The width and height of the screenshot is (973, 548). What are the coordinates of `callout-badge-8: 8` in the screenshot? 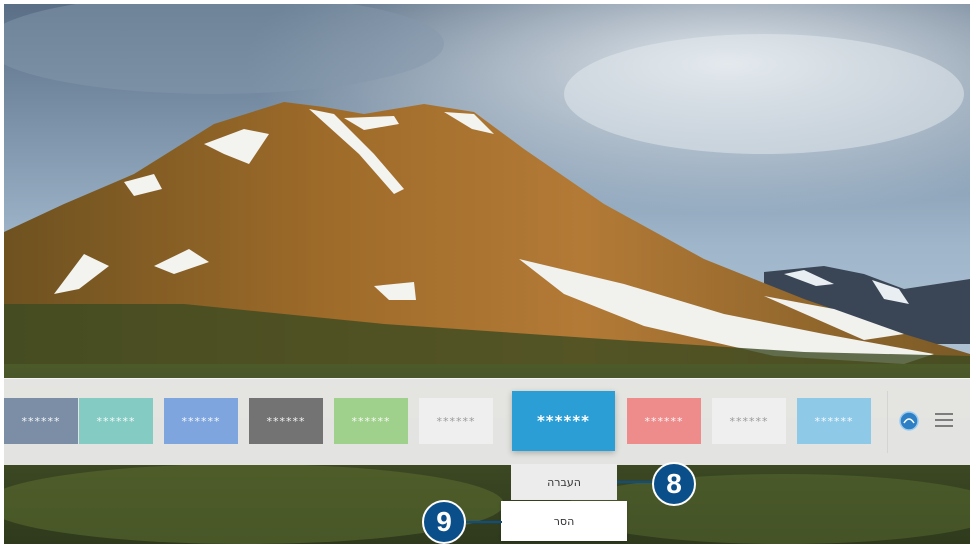 It's located at (674, 484).